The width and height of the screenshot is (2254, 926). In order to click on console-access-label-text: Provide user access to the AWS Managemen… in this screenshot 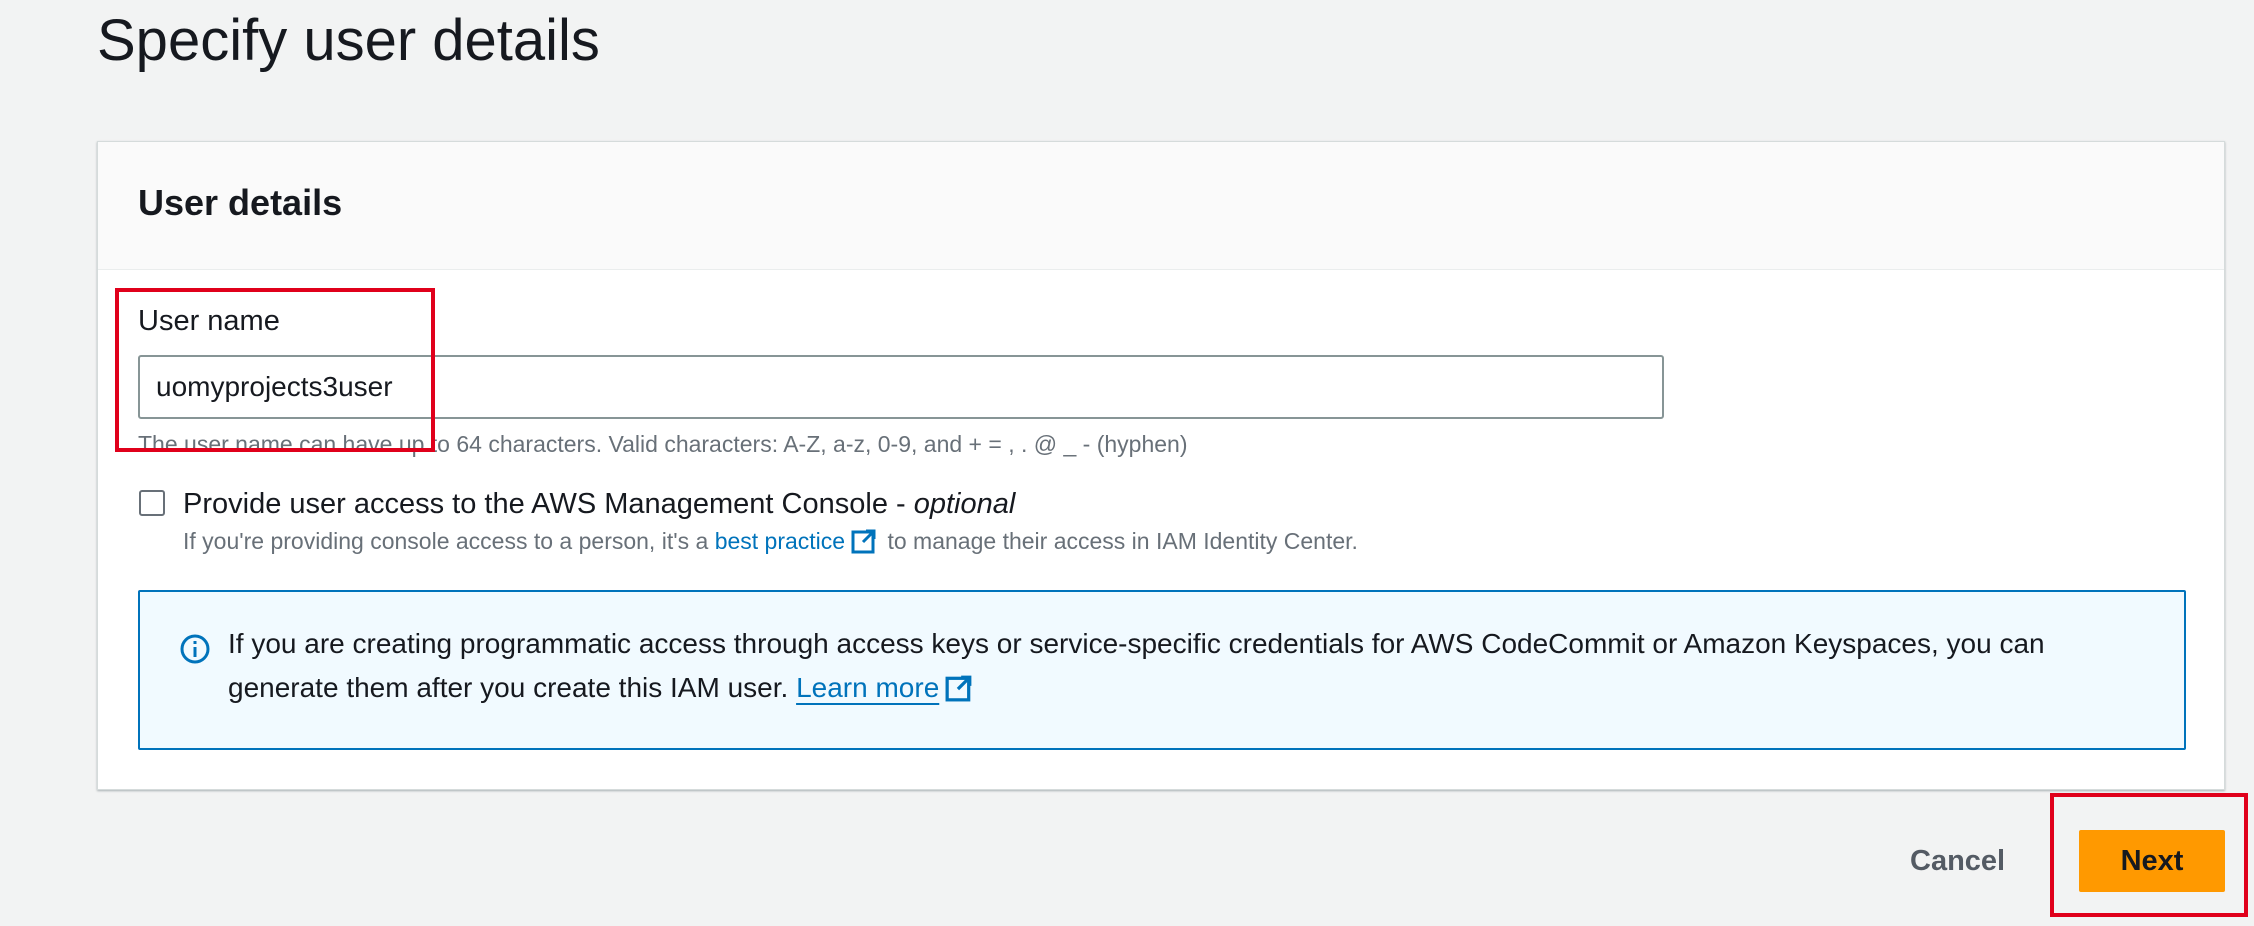, I will do `click(548, 504)`.